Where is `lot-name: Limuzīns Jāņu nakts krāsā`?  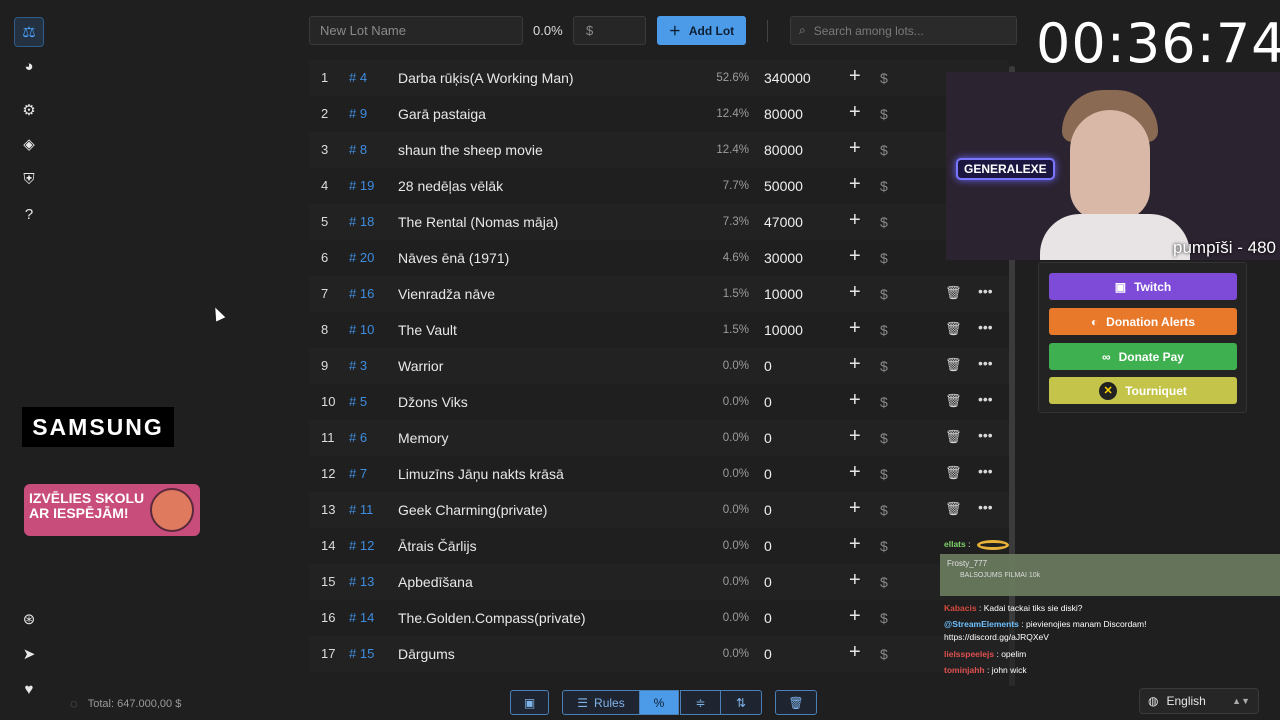 lot-name: Limuzīns Jāņu nakts krāsā is located at coordinates (481, 474).